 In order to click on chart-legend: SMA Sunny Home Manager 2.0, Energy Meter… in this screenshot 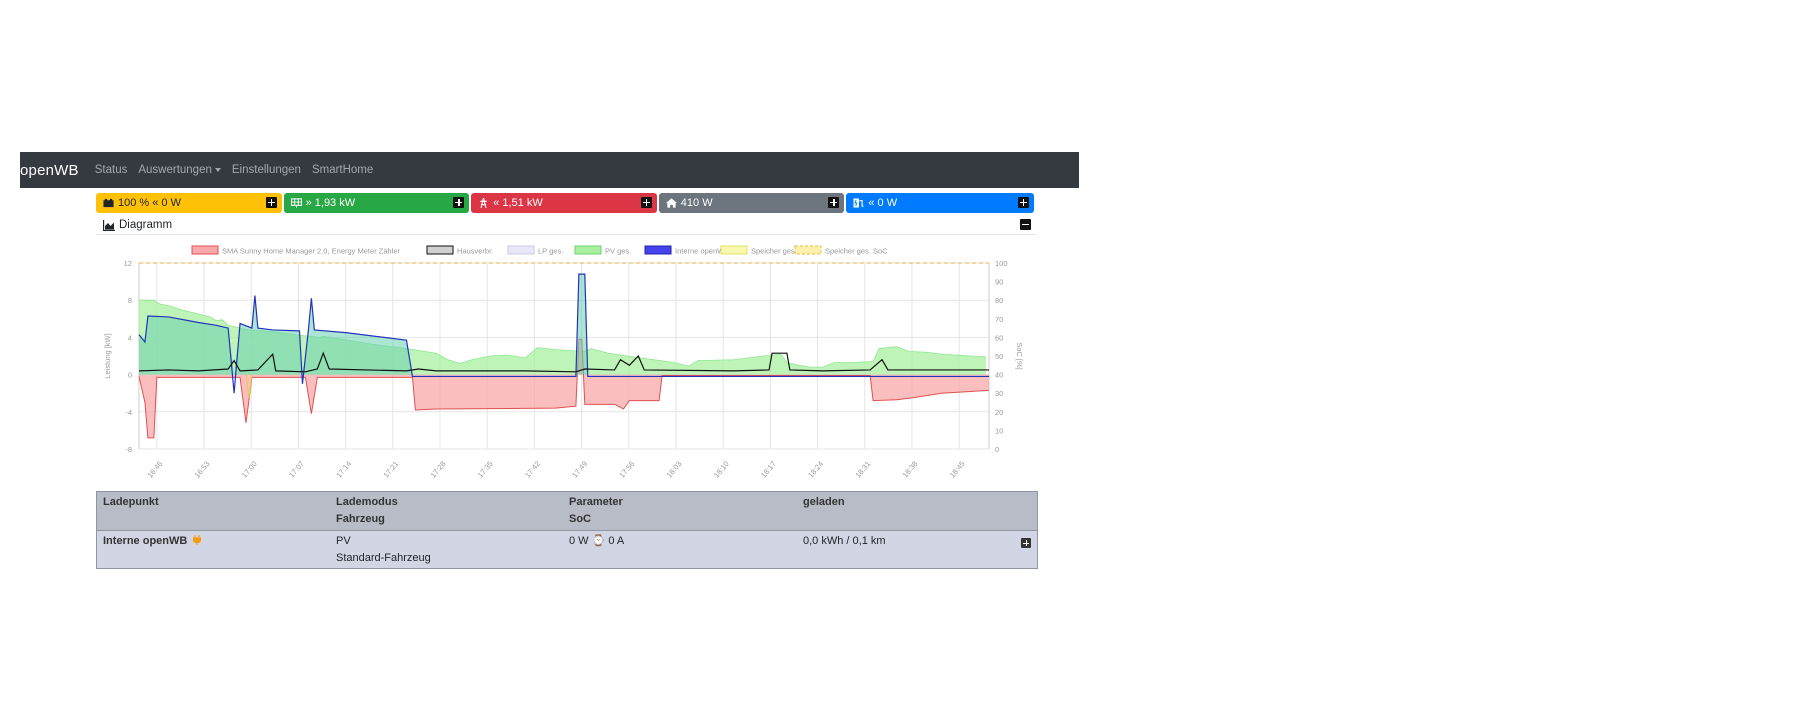, I will do `click(539, 250)`.